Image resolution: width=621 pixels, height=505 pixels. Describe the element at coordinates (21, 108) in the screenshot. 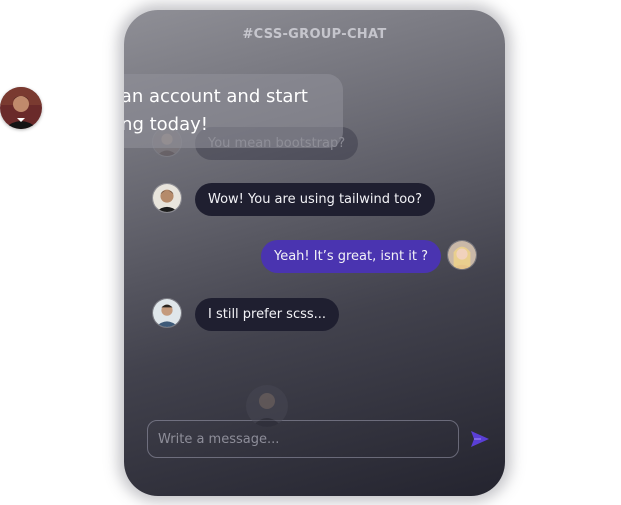

I see `user-avatar` at that location.